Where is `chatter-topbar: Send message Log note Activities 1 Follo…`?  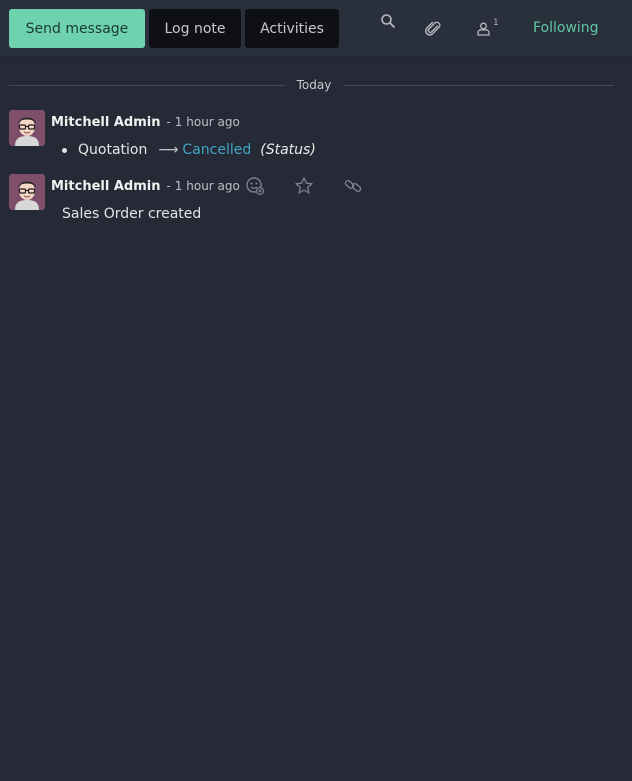
chatter-topbar: Send message Log note Activities 1 Follo… is located at coordinates (316, 28).